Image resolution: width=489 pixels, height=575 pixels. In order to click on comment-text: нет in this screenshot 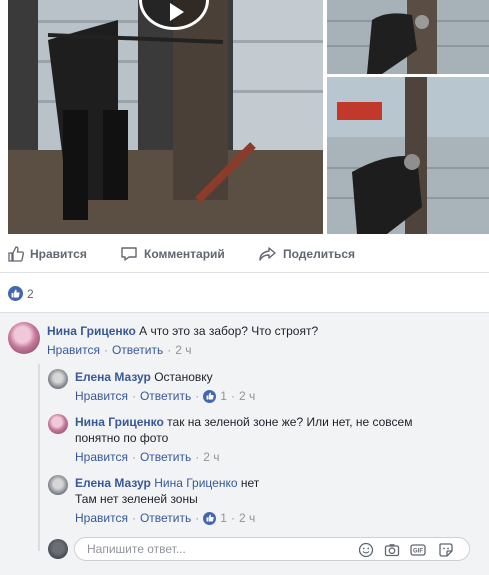, I will do `click(250, 483)`.